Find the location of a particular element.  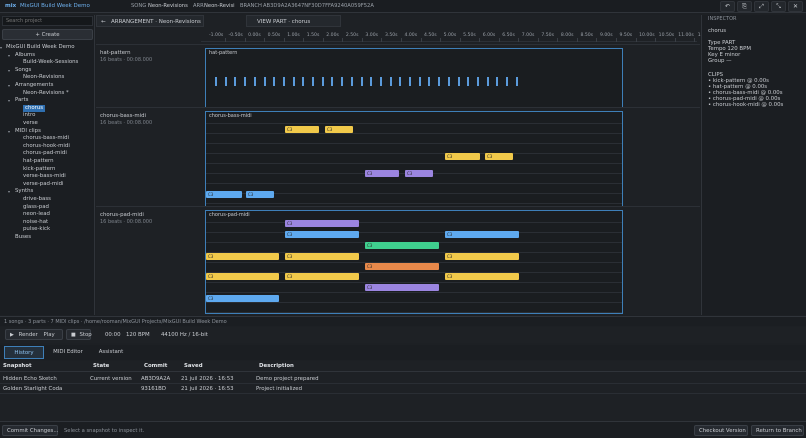

col-state: State is located at coordinates (101, 366).